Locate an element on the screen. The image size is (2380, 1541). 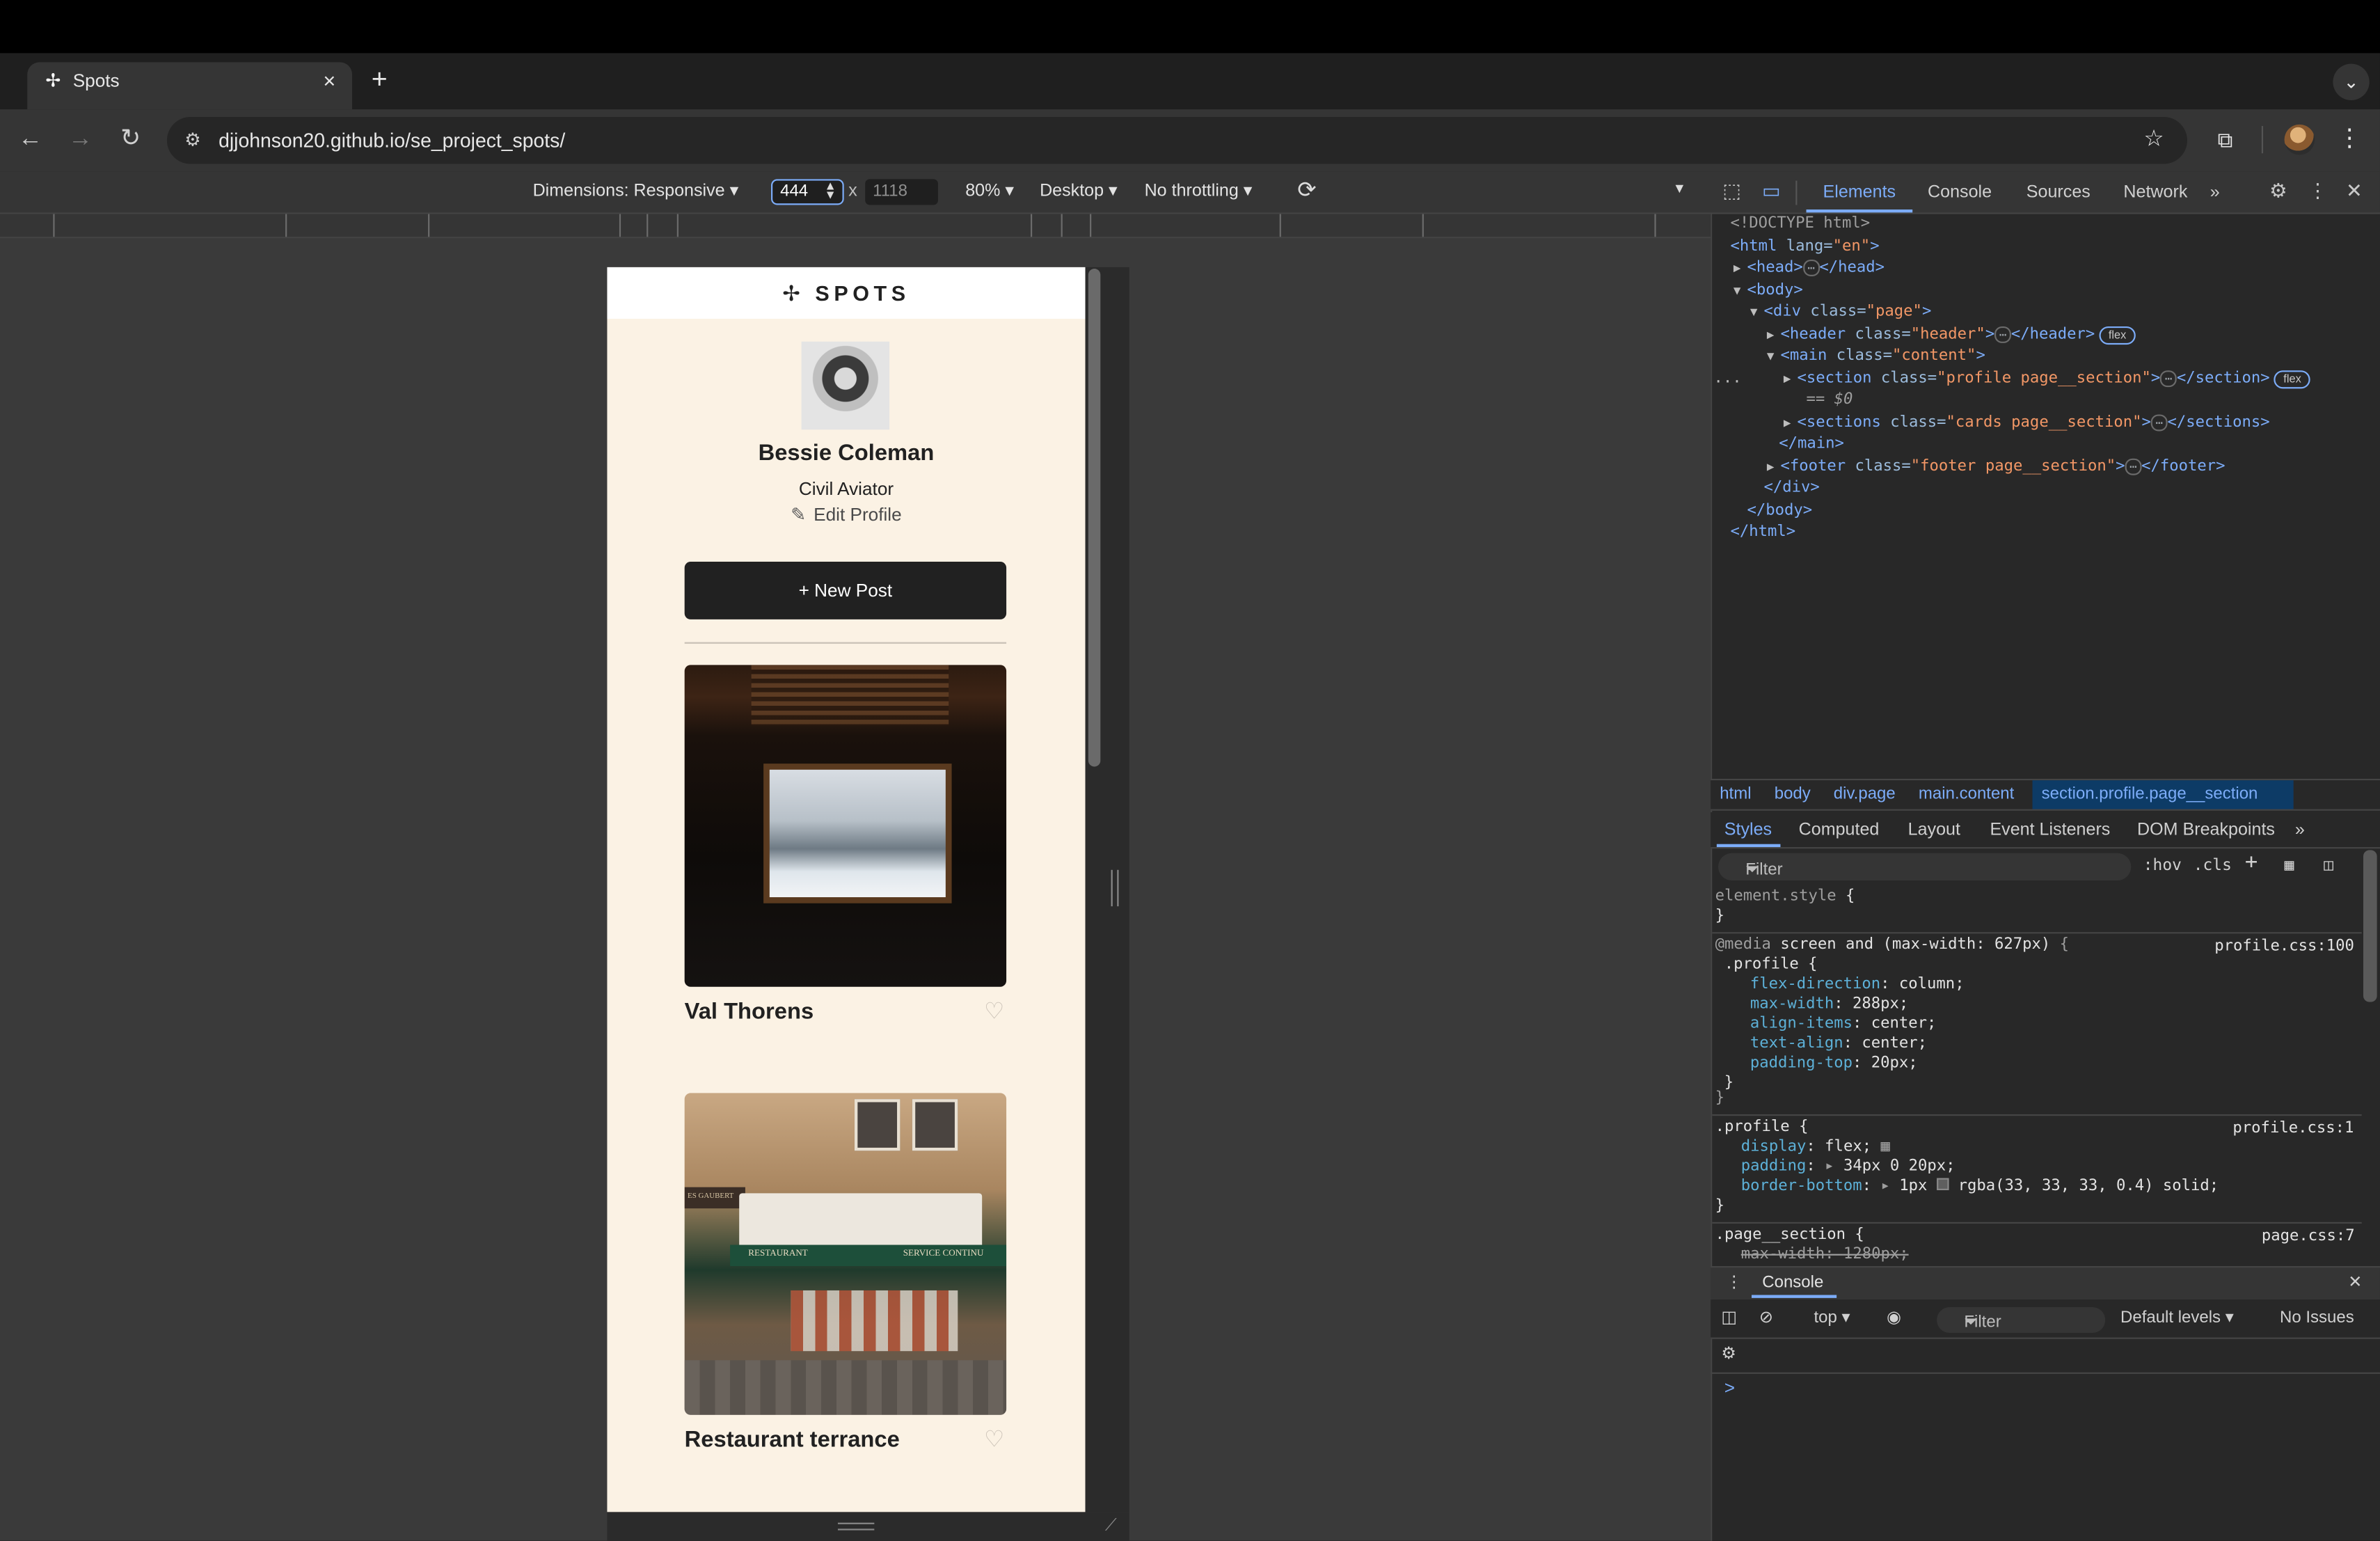
extensions-puzzle-icon: ⧉ is located at coordinates (2225, 140).